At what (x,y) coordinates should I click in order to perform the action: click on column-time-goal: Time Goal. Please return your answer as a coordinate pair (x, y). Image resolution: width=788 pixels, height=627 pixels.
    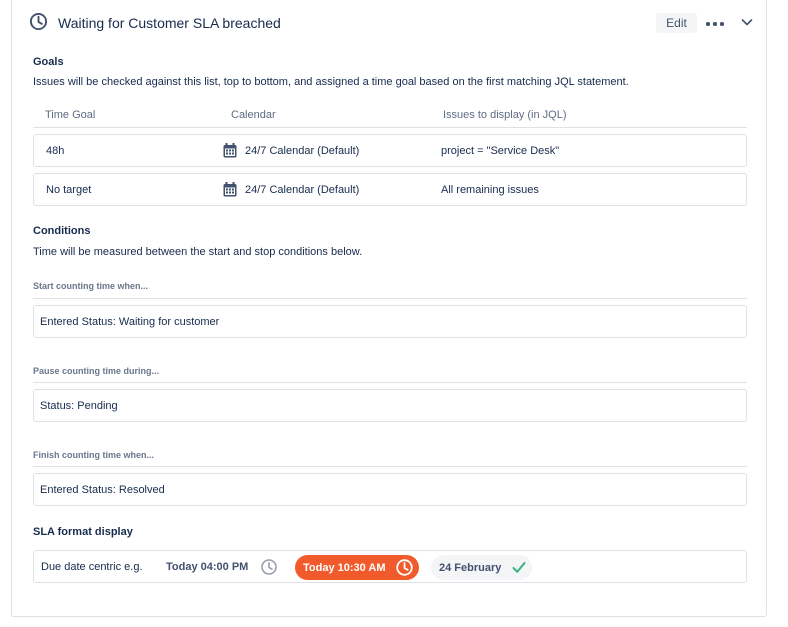
    Looking at the image, I should click on (70, 115).